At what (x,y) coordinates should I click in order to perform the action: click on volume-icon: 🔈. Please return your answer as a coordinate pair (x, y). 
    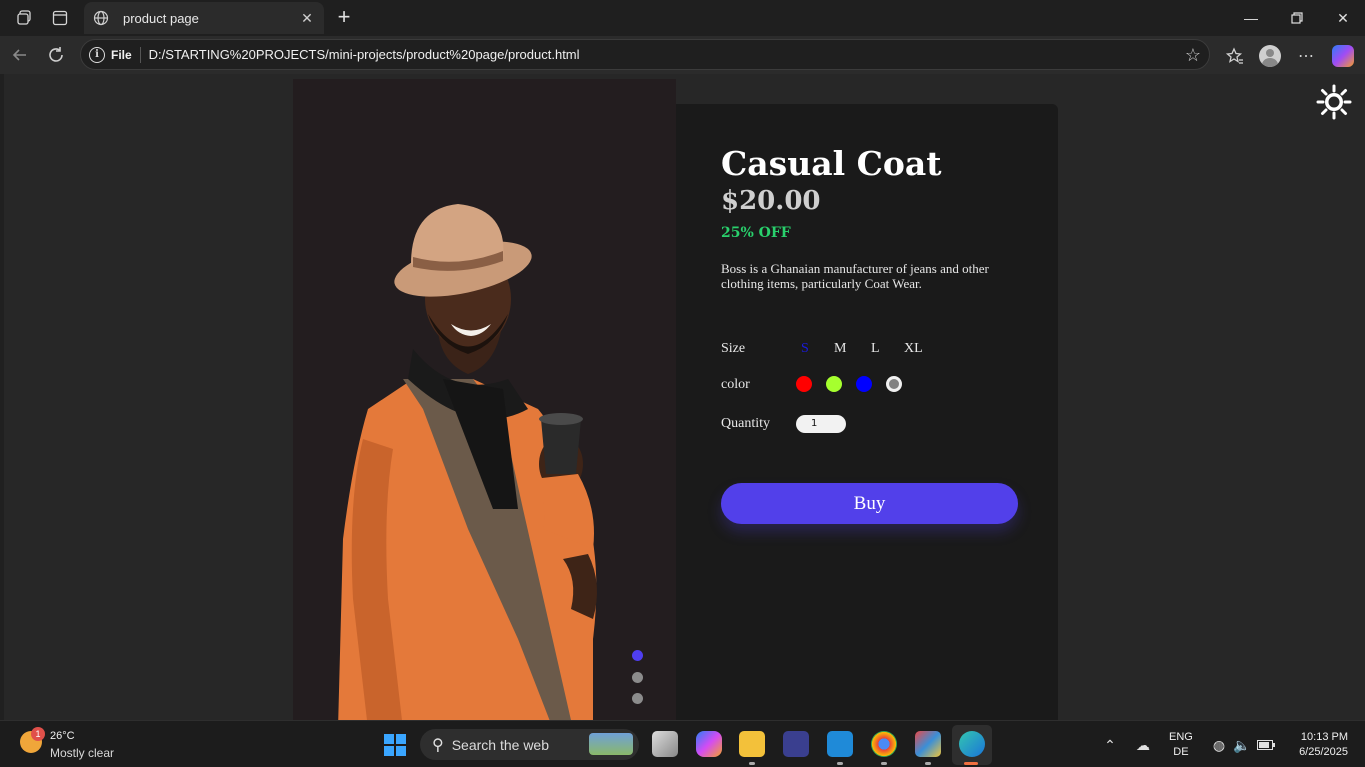
    Looking at the image, I should click on (1242, 745).